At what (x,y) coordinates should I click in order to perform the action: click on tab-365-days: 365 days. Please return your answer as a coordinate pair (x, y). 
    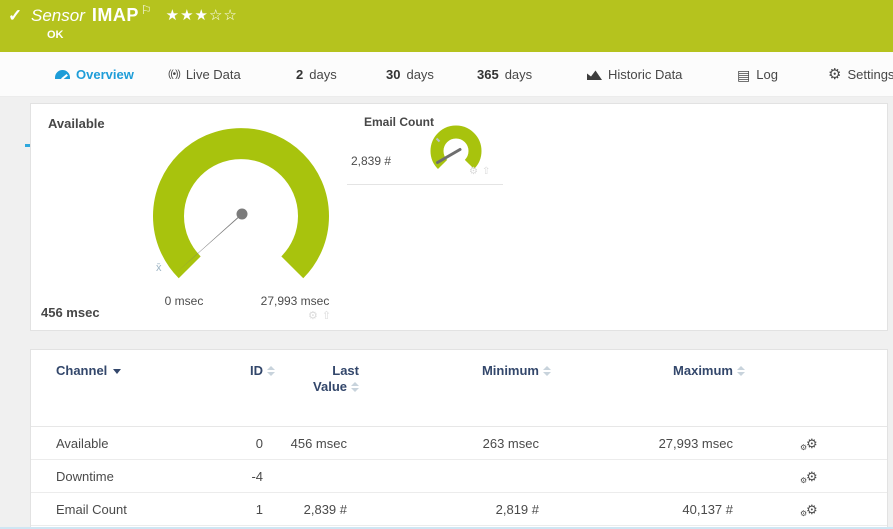
    Looking at the image, I should click on (504, 74).